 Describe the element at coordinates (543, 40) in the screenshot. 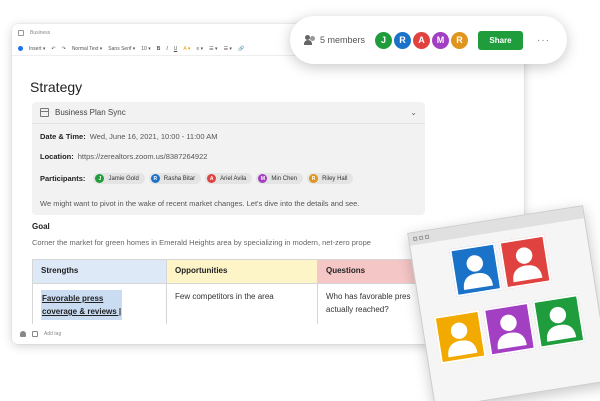

I see `more-options-icon: ···` at that location.